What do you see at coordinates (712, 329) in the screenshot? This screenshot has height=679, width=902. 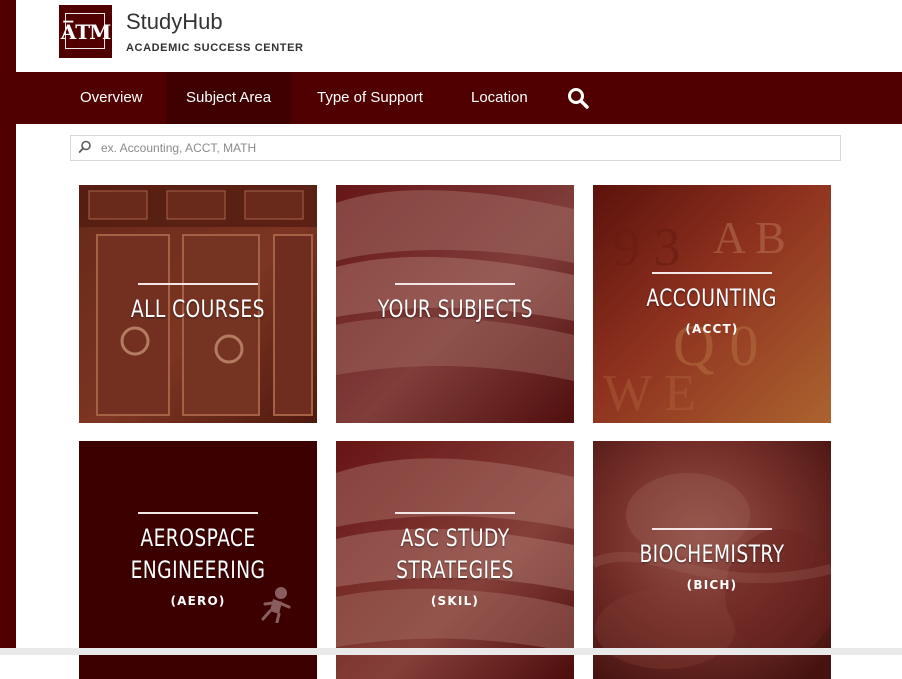 I see `tile-code: (ACCT)` at bounding box center [712, 329].